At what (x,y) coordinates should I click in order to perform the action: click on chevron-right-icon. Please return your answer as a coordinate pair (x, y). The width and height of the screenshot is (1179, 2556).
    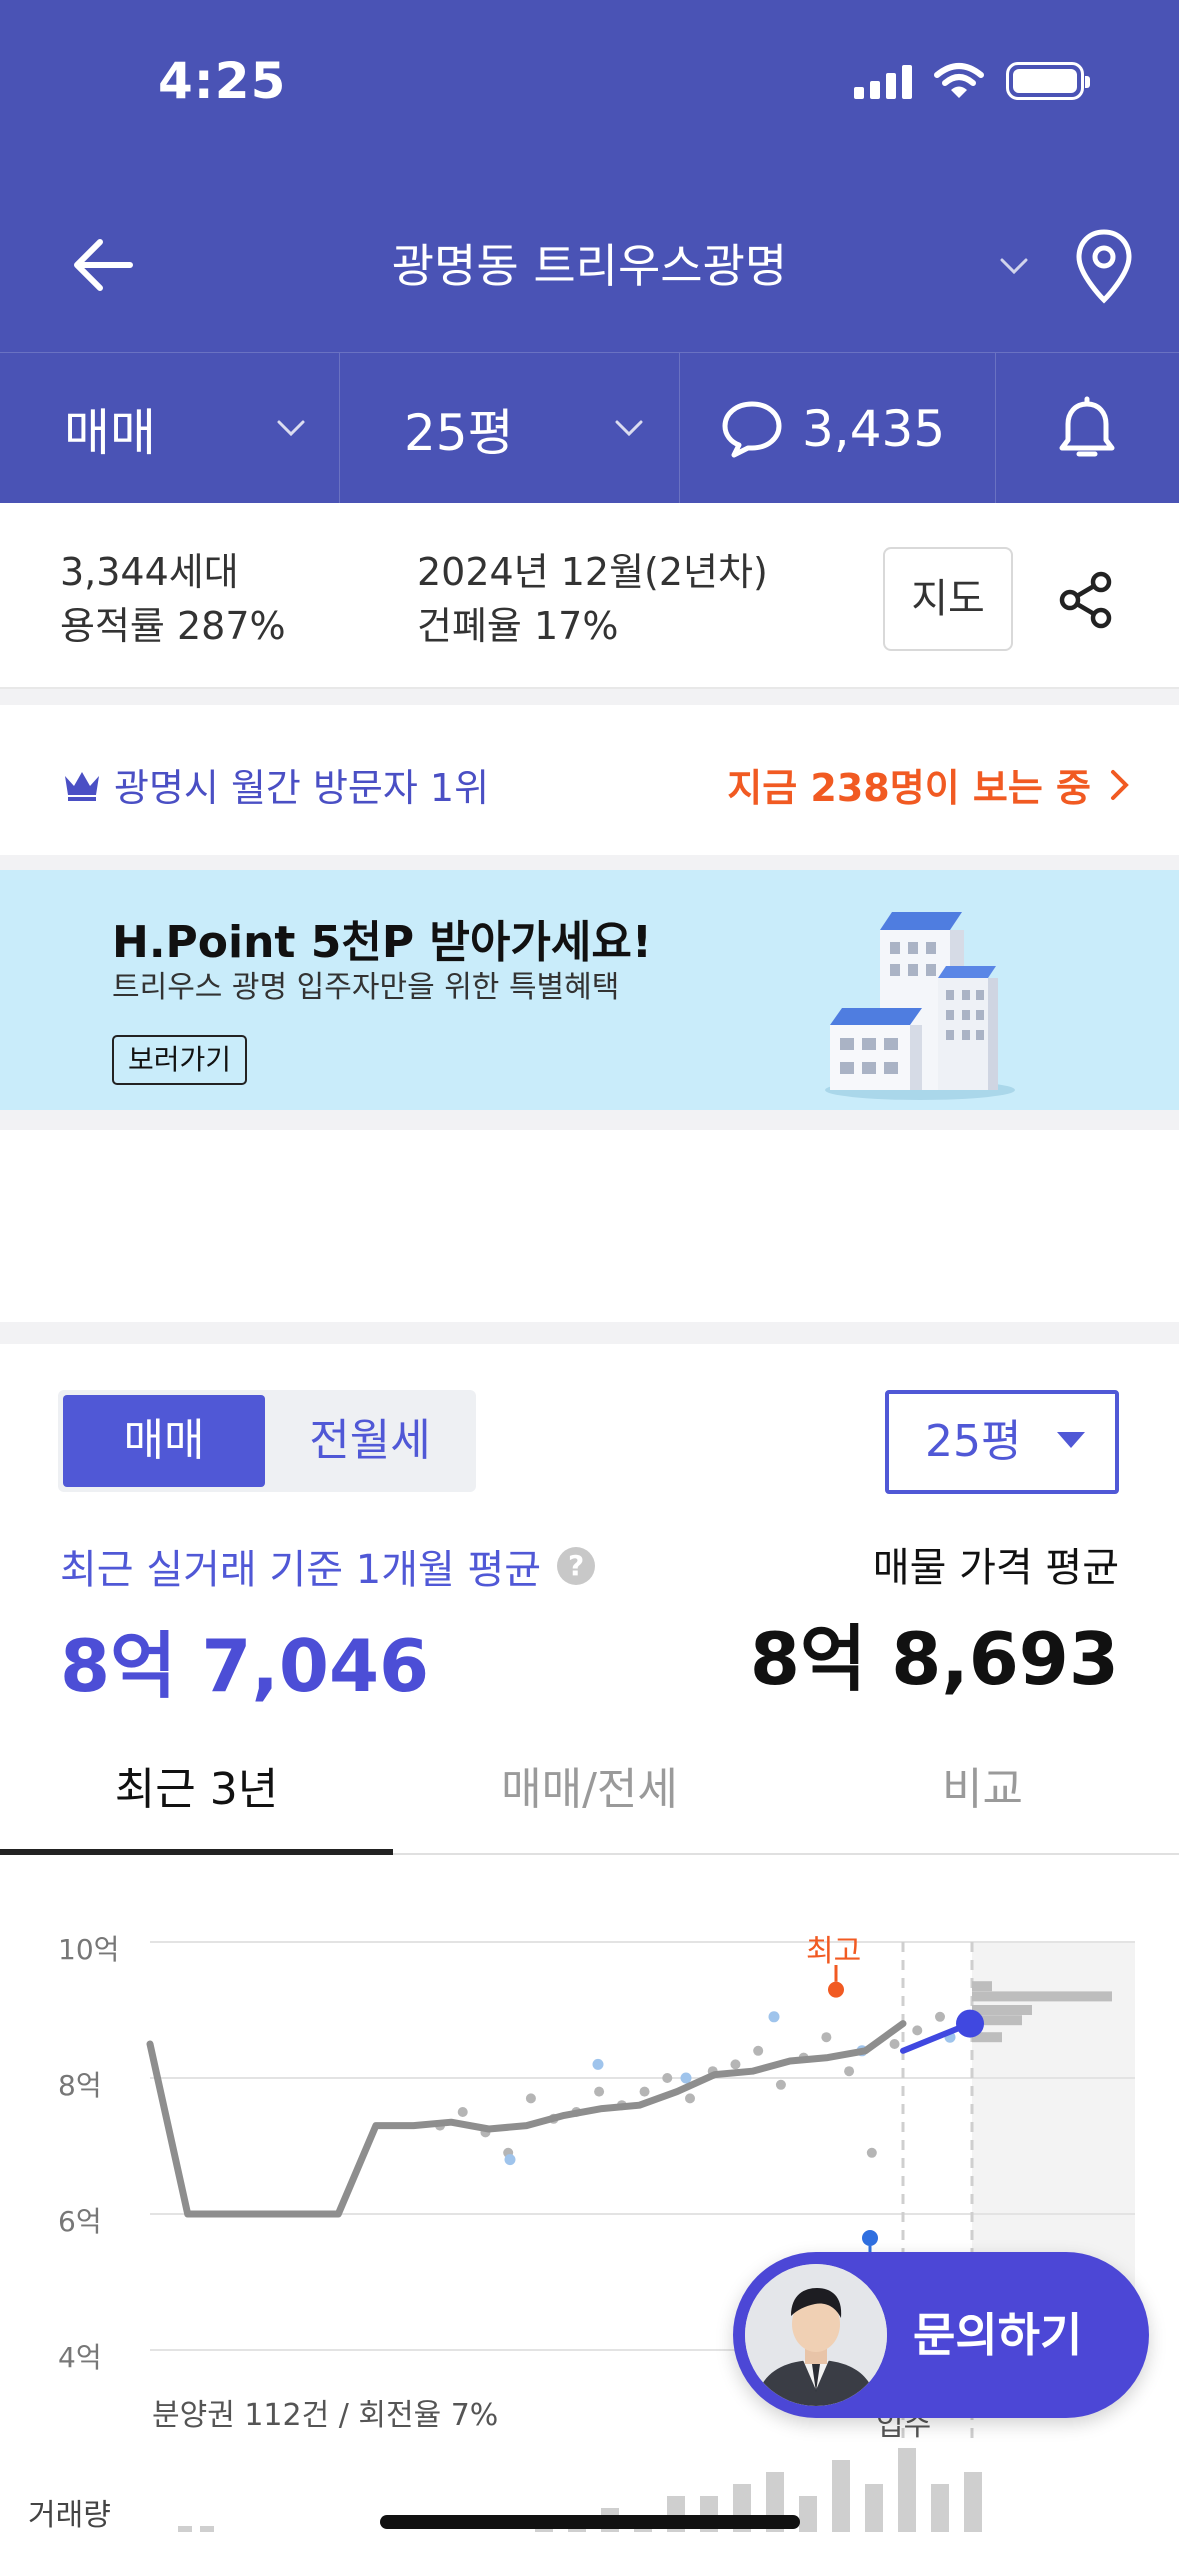
    Looking at the image, I should click on (1120, 784).